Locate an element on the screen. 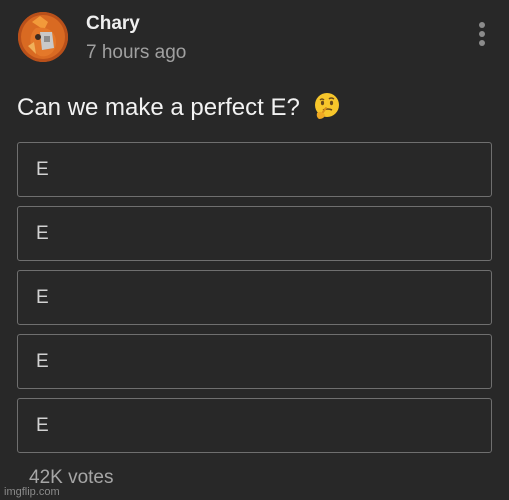 This screenshot has height=500, width=509. poll-question: Can we make a perfect E? is located at coordinates (179, 108).